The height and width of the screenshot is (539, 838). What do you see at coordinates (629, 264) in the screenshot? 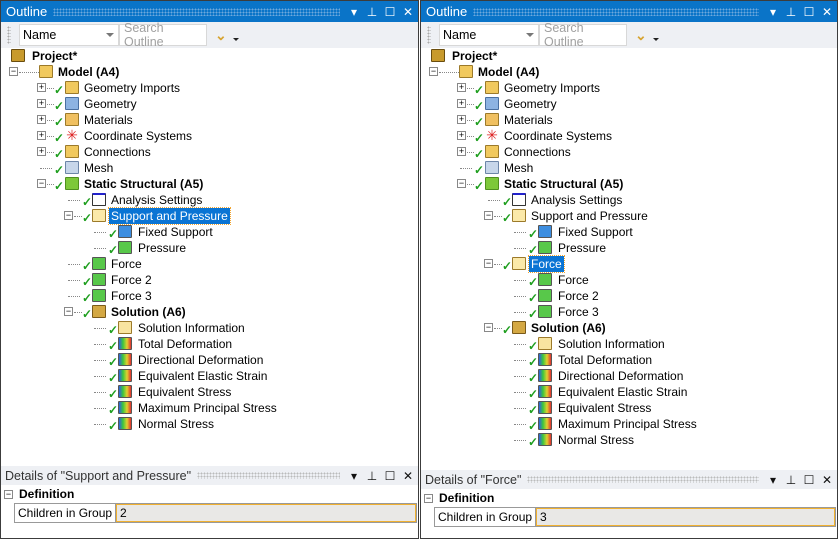
I see `tree-item: − ✓ Force` at bounding box center [629, 264].